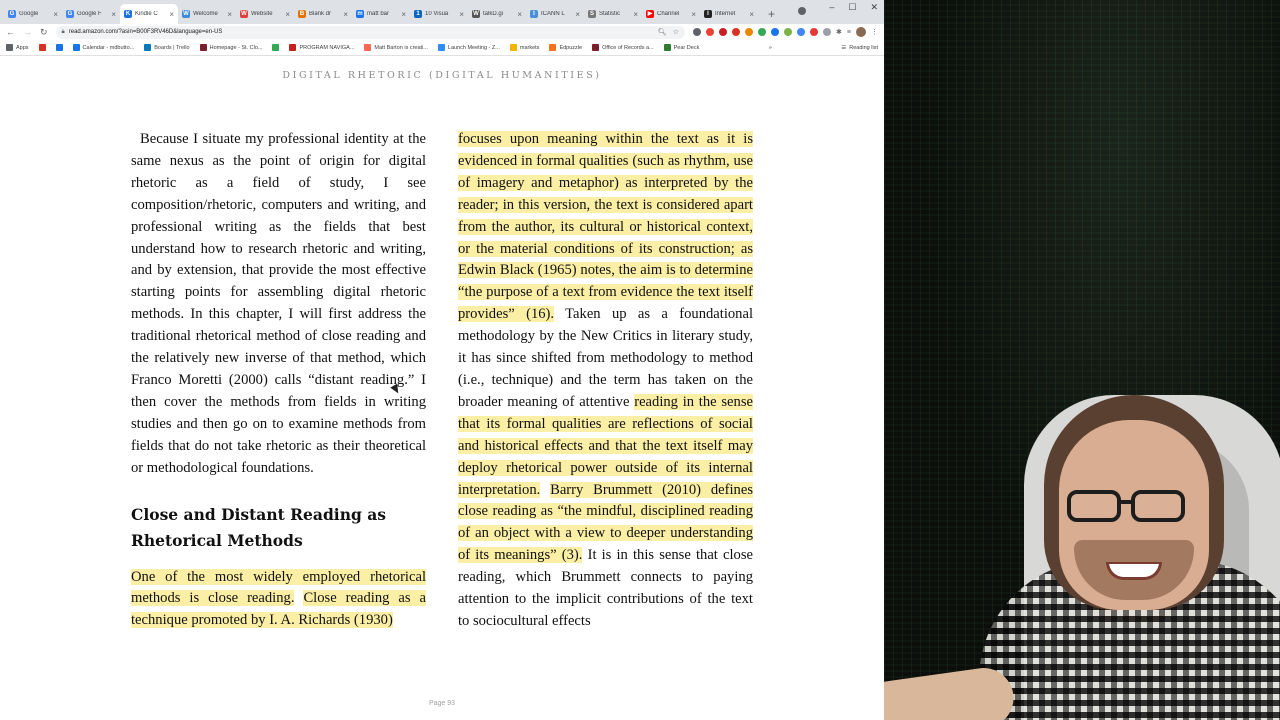  What do you see at coordinates (44, 32) in the screenshot?
I see `reload-icon: ↻` at bounding box center [44, 32].